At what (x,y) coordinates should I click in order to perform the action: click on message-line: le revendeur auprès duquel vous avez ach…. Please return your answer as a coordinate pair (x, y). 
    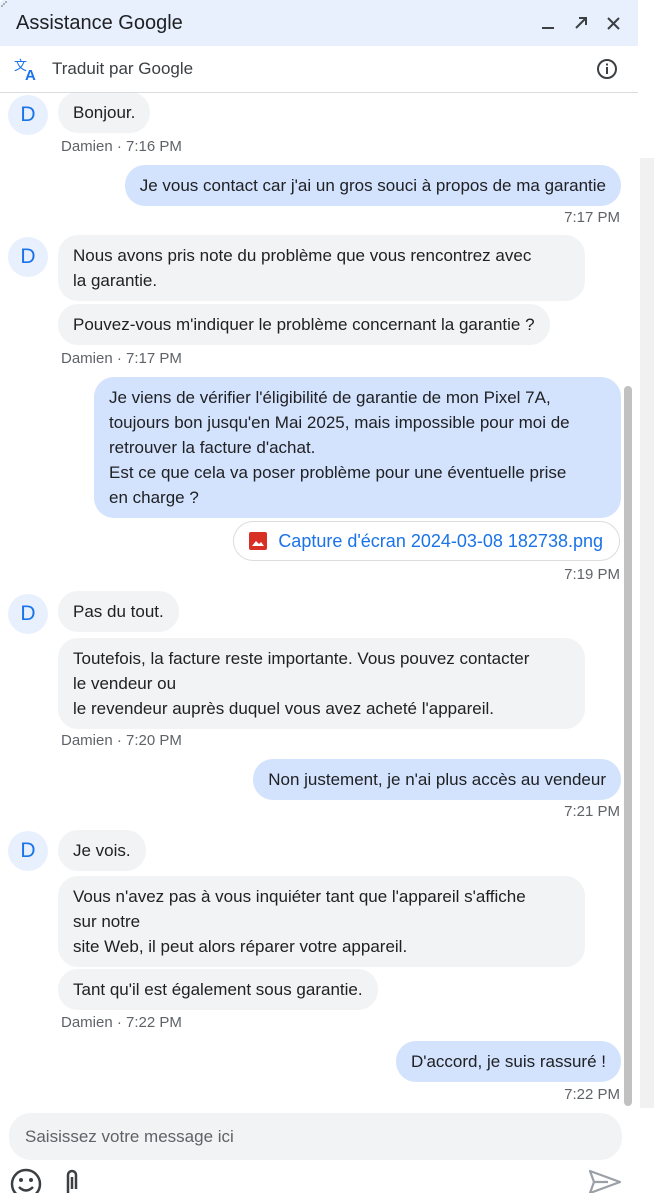
    Looking at the image, I should click on (283, 708).